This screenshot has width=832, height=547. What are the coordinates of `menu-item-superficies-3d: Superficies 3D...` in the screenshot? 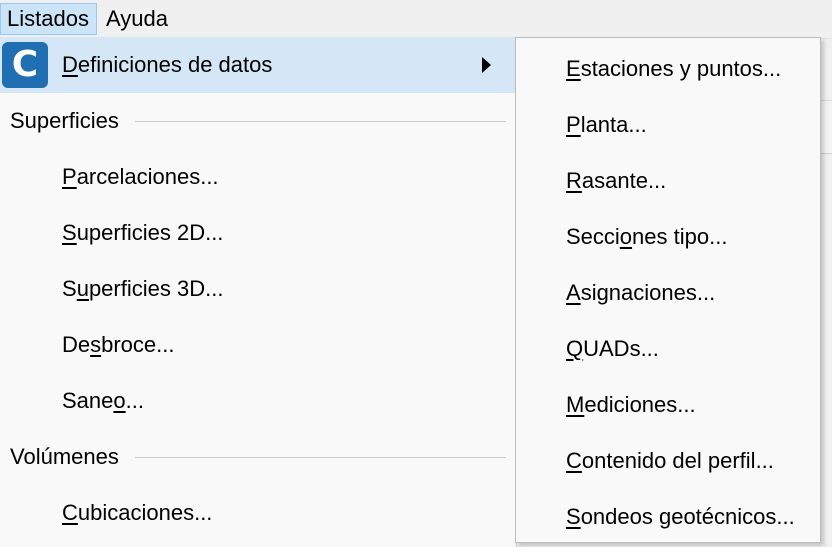 It's located at (258, 289).